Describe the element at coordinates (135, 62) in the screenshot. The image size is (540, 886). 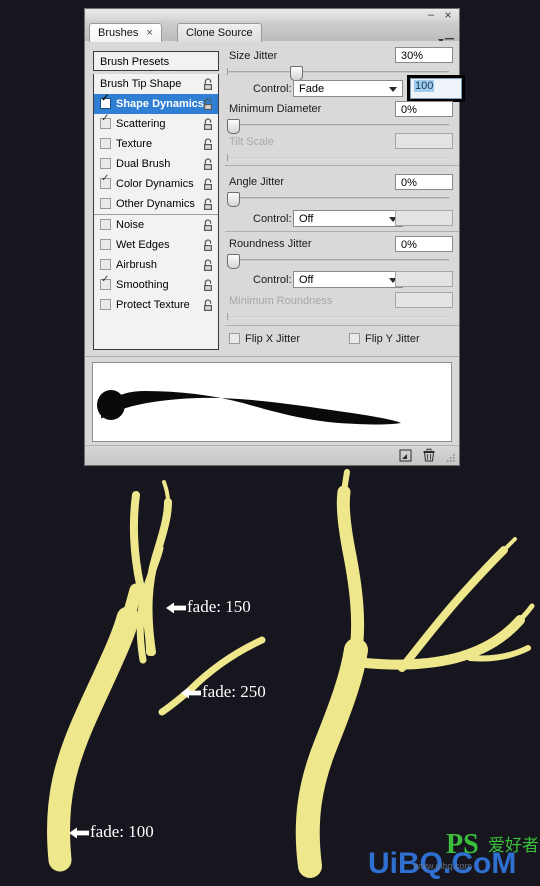
I see `brush-presets-label: Brush Presets` at that location.